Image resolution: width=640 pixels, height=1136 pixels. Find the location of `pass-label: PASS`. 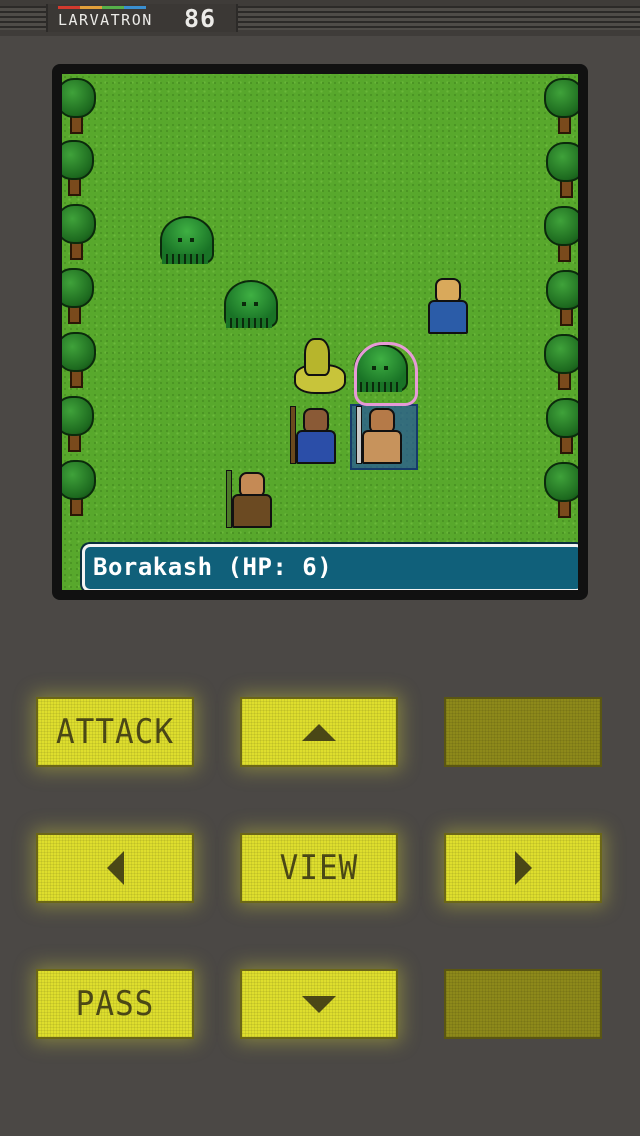

pass-label: PASS is located at coordinates (115, 1004).